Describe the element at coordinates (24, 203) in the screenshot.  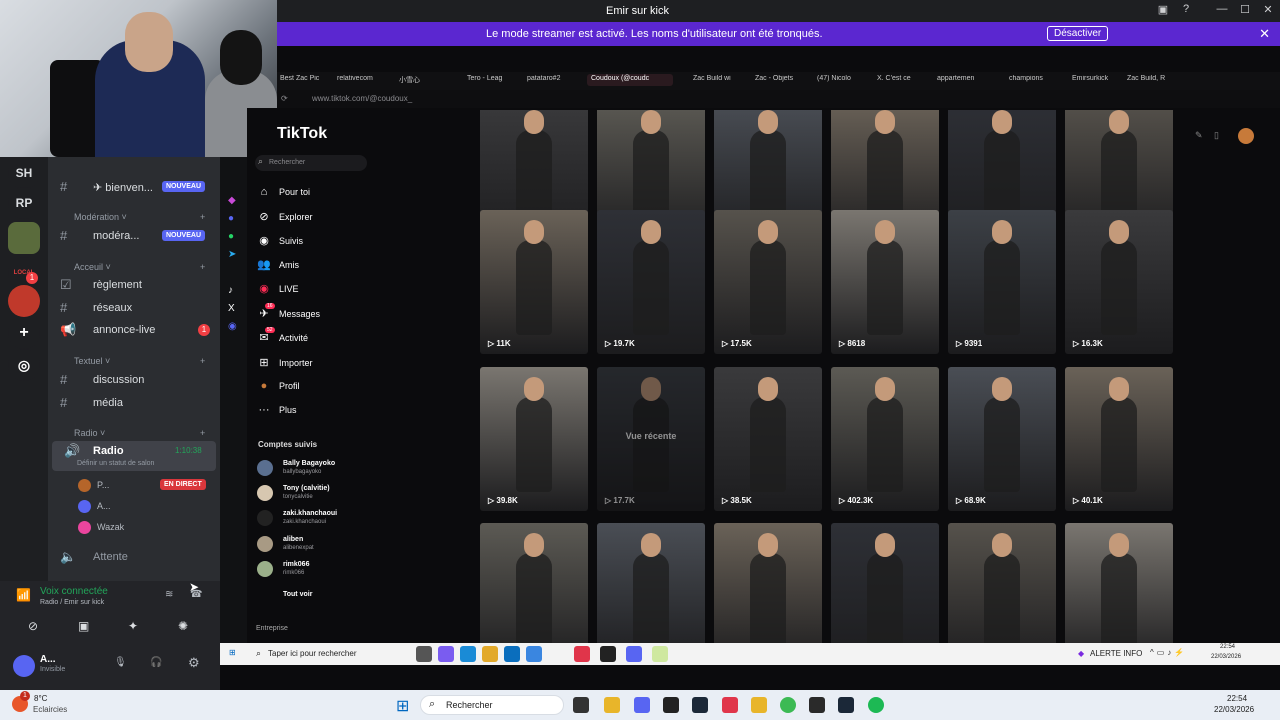
I see `server-rp: RP` at that location.